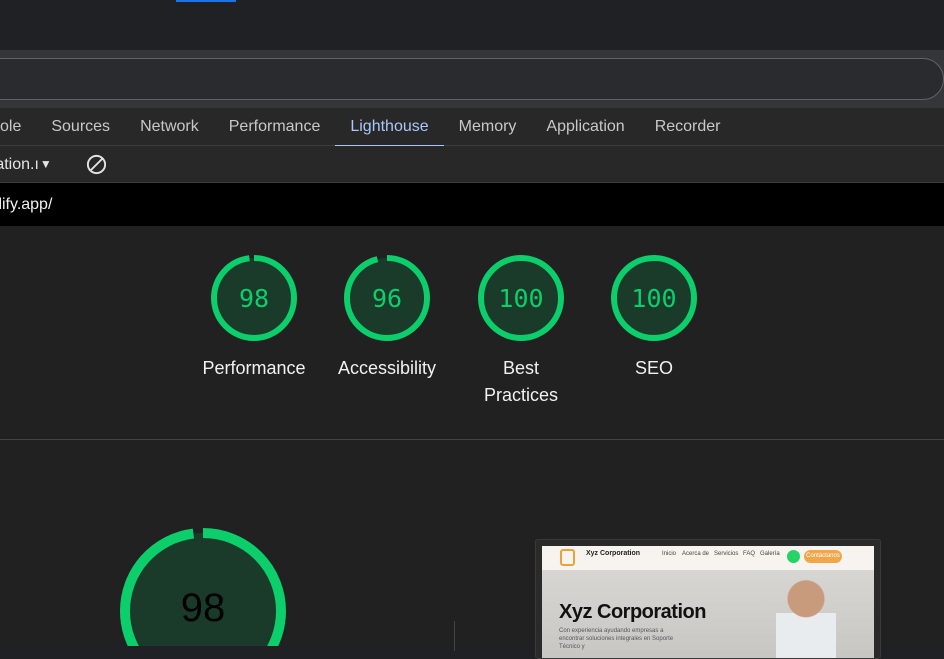  Describe the element at coordinates (389, 127) in the screenshot. I see `tab-lighthouse: Lighthouse` at that location.